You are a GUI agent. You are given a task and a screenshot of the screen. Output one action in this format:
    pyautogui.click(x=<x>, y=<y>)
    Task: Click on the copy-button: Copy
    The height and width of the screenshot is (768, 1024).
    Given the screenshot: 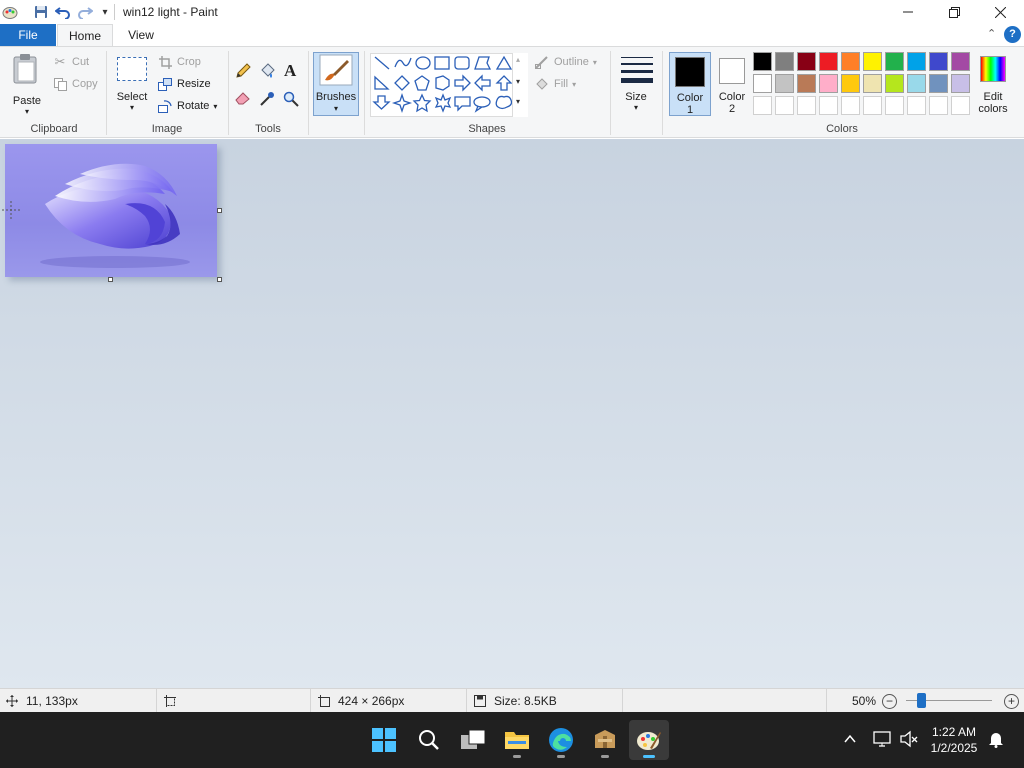 What is the action you would take?
    pyautogui.click(x=75, y=84)
    